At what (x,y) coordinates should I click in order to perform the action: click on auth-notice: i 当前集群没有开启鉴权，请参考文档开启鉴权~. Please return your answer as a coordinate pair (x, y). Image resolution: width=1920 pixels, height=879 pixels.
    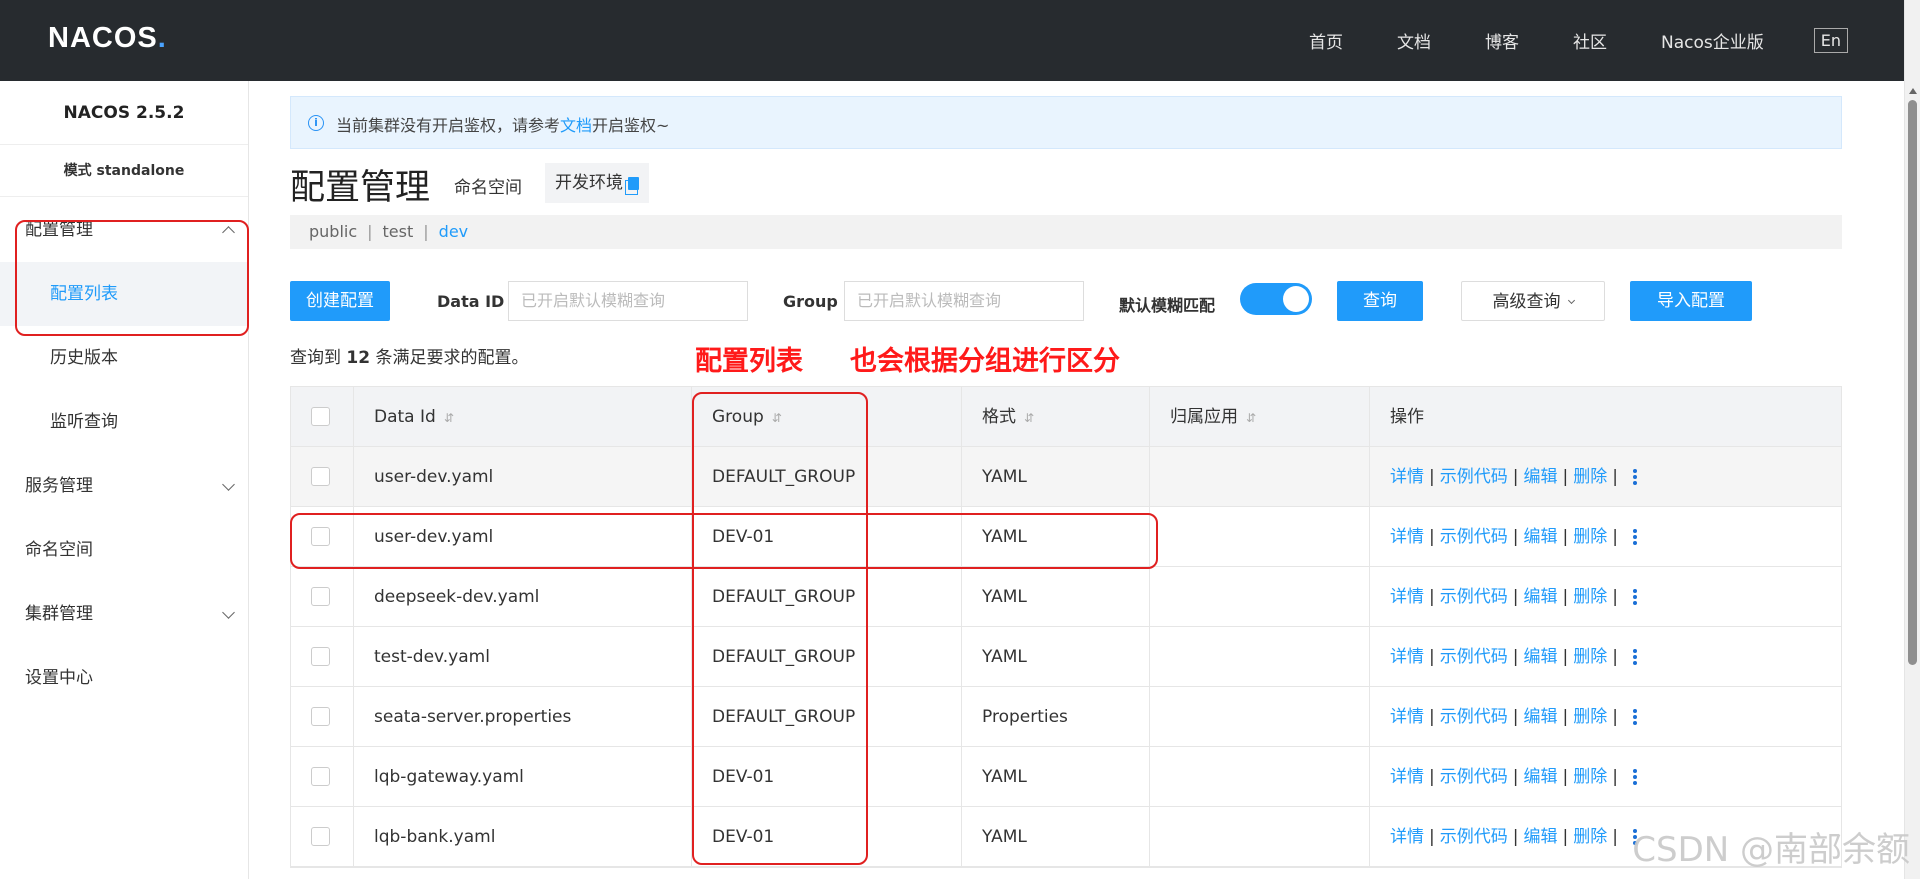
    Looking at the image, I should click on (1066, 122).